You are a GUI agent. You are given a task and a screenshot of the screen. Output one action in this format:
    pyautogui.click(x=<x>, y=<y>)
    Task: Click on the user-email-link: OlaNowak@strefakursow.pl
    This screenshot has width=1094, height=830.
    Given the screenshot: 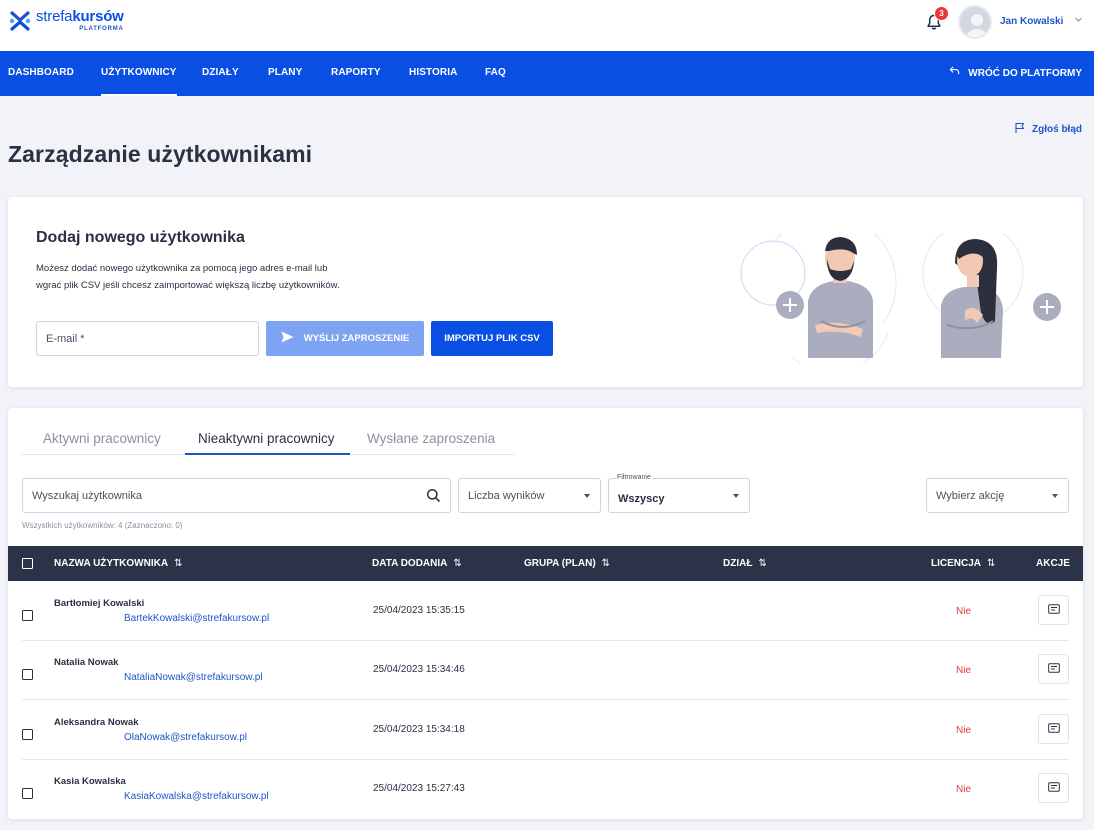 What is the action you would take?
    pyautogui.click(x=185, y=737)
    